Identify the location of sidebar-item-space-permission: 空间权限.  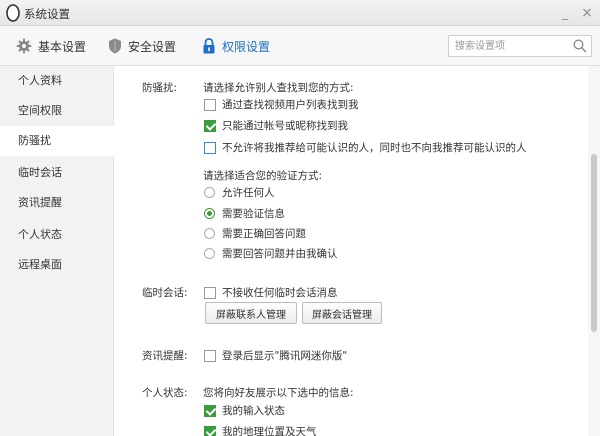
(56, 111).